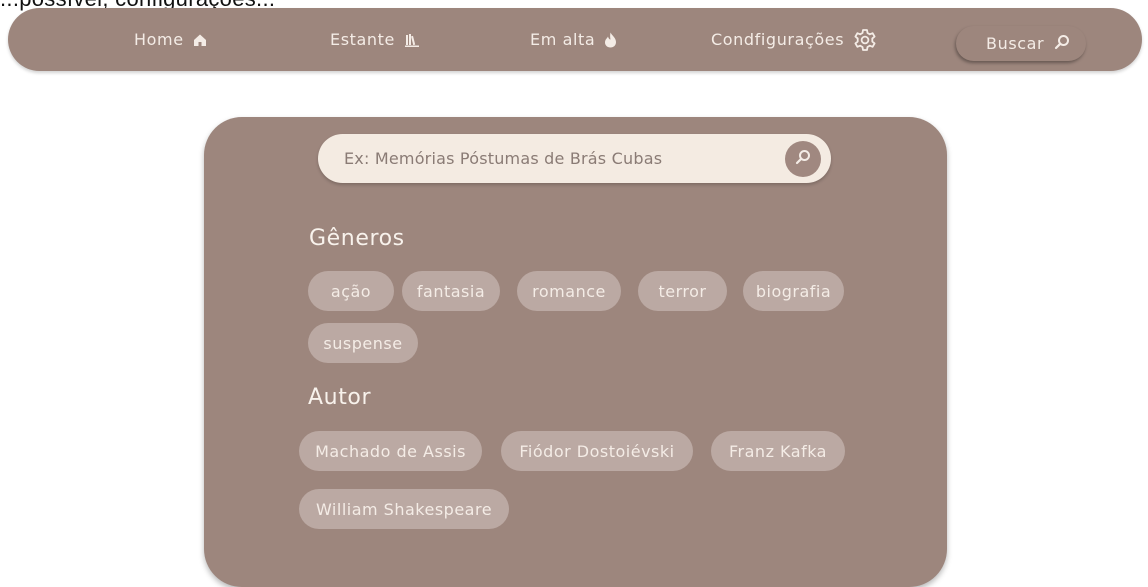 This screenshot has height=587, width=1148. I want to click on book-search-button, so click(803, 159).